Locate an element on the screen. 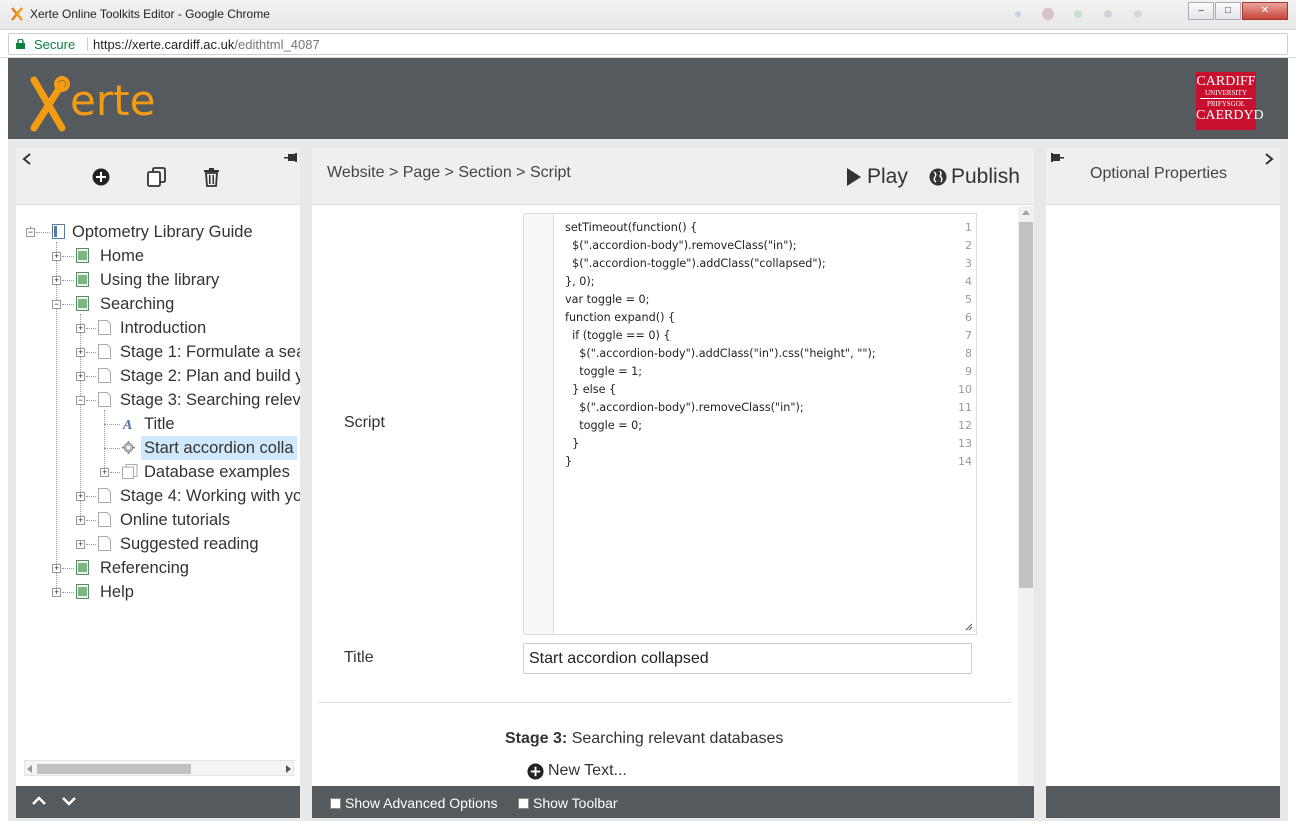 The height and width of the screenshot is (834, 1296). tree-item-referencing: + Referencing is located at coordinates (158, 568).